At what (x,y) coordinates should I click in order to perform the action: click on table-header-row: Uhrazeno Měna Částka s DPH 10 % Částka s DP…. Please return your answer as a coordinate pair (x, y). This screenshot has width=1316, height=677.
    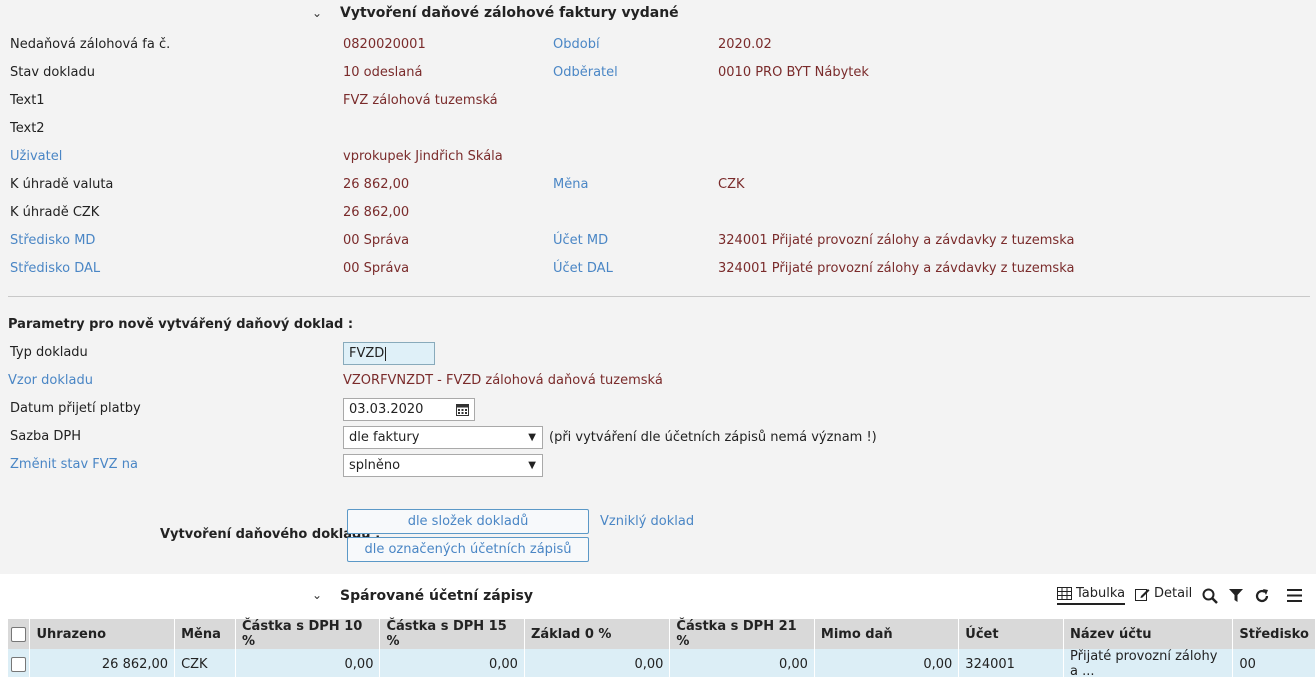
    Looking at the image, I should click on (662, 634).